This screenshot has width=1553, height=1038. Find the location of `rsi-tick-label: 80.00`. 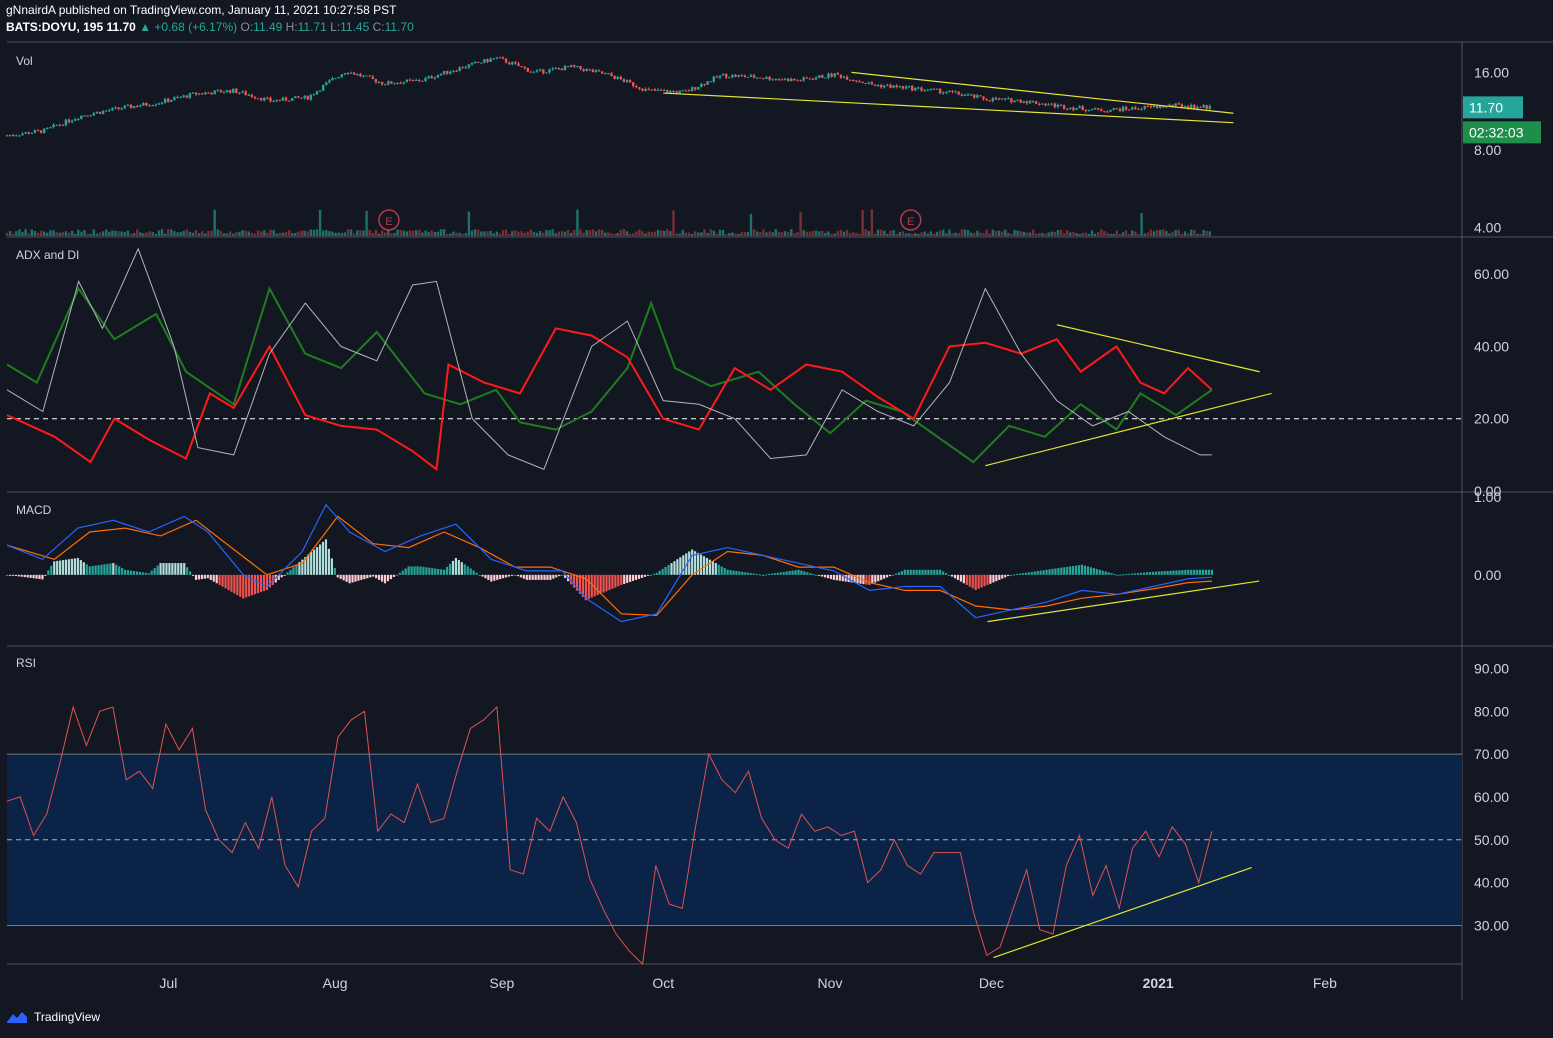

rsi-tick-label: 80.00 is located at coordinates (1491, 711).